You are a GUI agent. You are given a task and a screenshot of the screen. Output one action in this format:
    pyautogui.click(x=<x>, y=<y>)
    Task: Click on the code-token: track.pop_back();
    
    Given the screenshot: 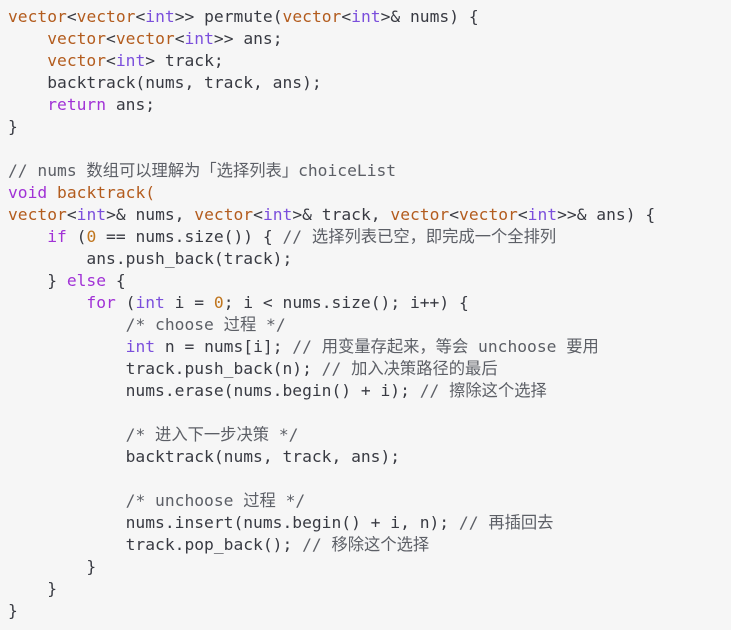 What is the action you would take?
    pyautogui.click(x=155, y=544)
    